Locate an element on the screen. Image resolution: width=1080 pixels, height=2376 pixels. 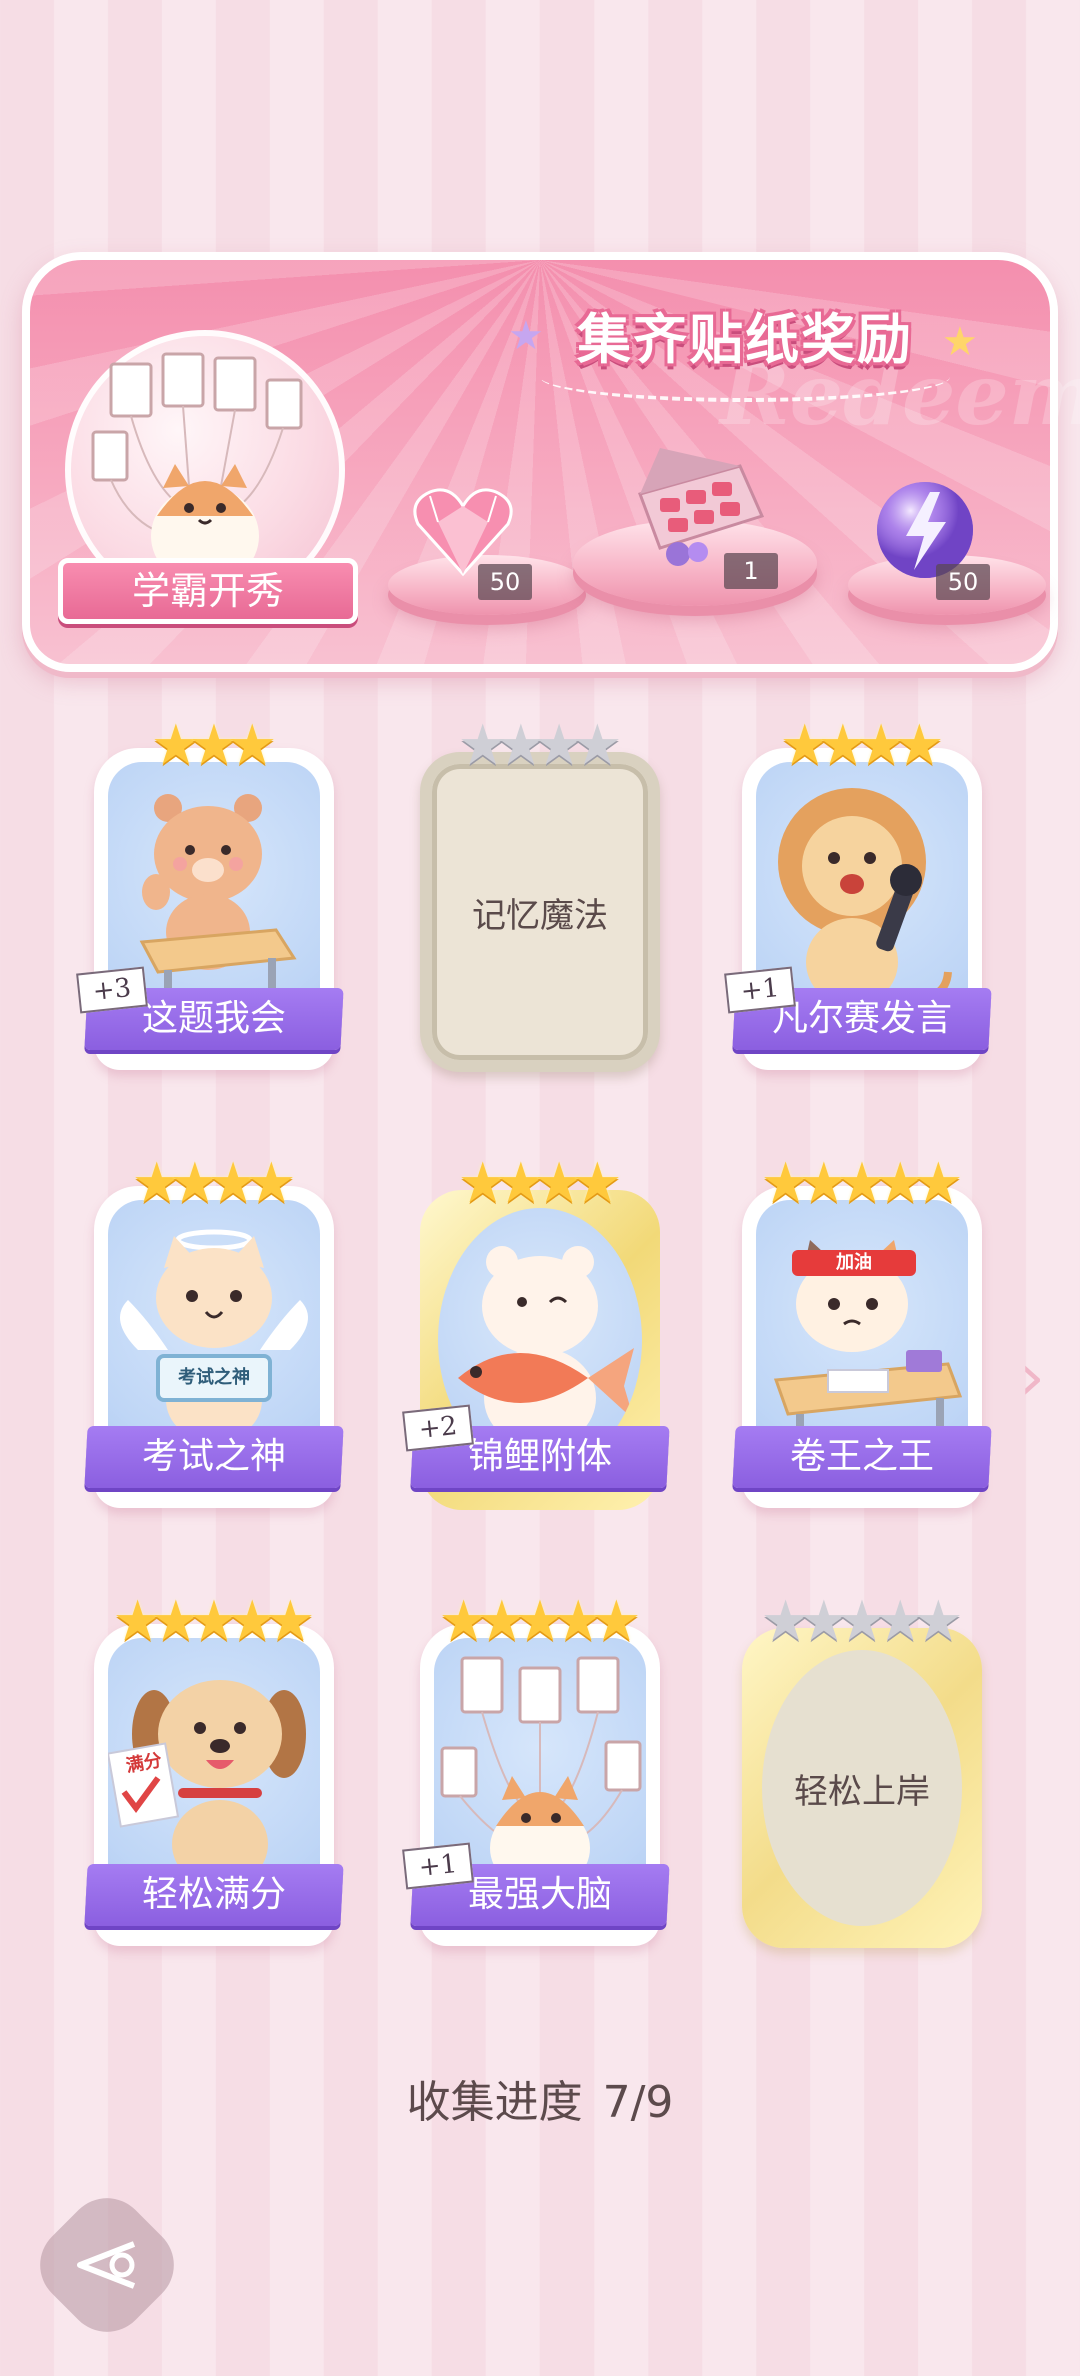
banner-title: 集齐贴纸奖励 is located at coordinates (745, 339).